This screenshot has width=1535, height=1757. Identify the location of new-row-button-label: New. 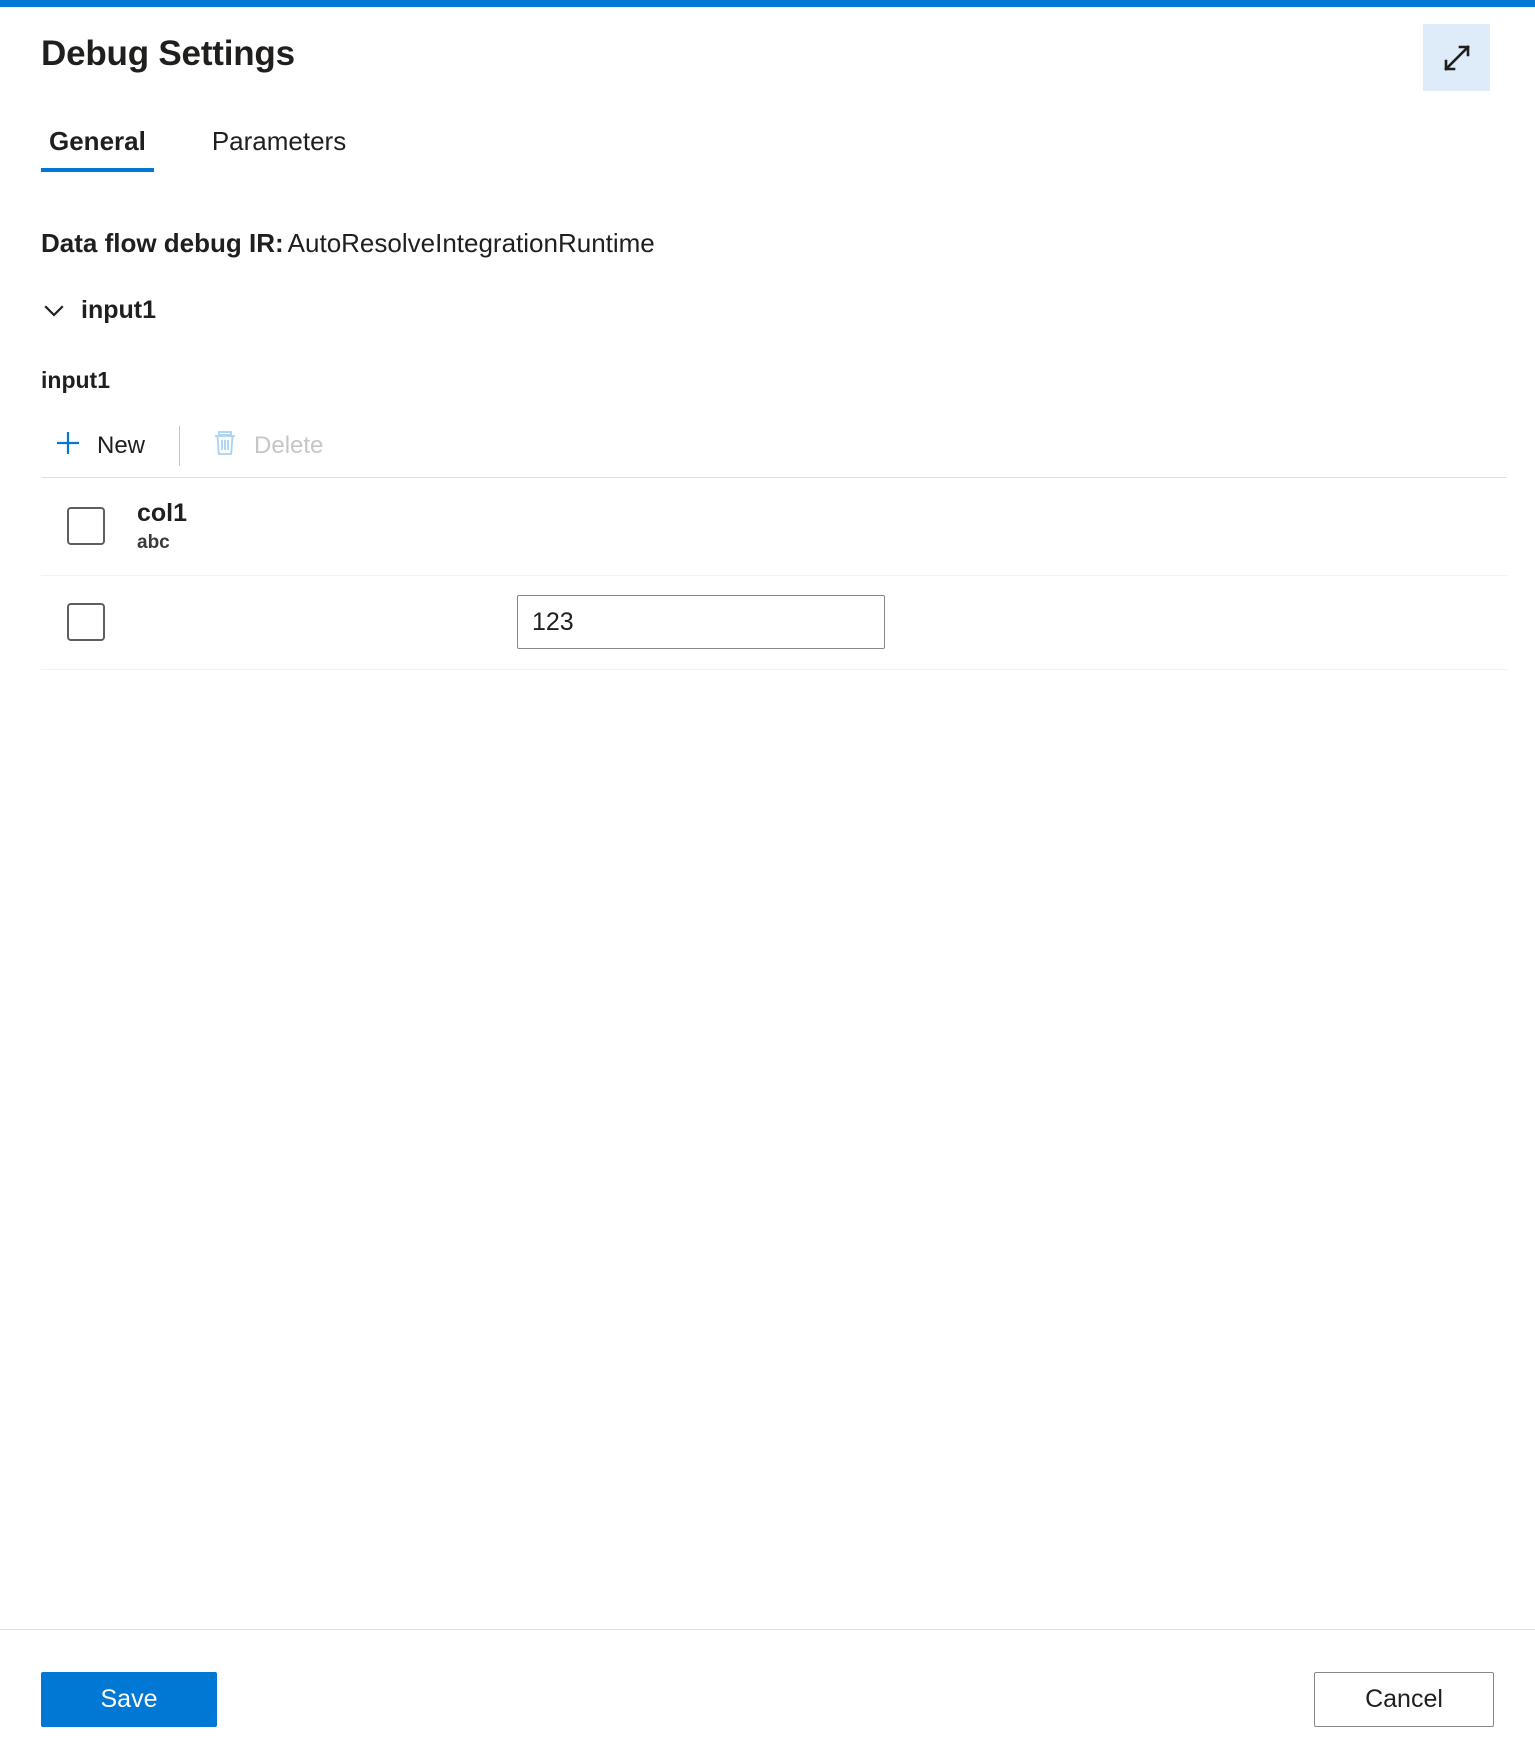
(121, 446).